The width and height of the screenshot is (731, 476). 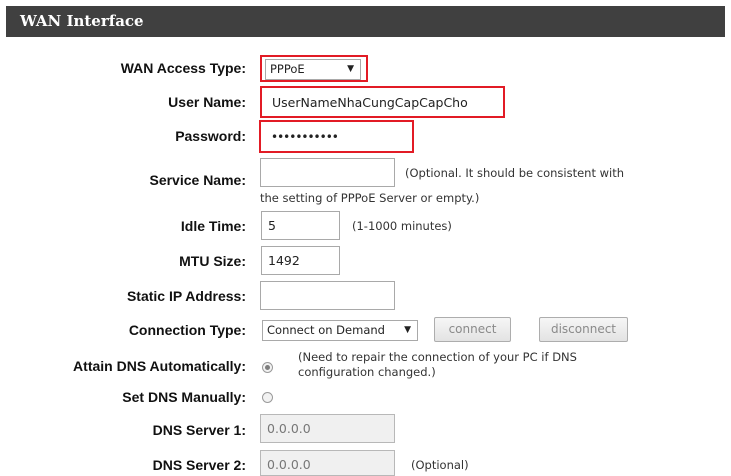 What do you see at coordinates (407, 330) in the screenshot?
I see `chevron-down-icon: ▼` at bounding box center [407, 330].